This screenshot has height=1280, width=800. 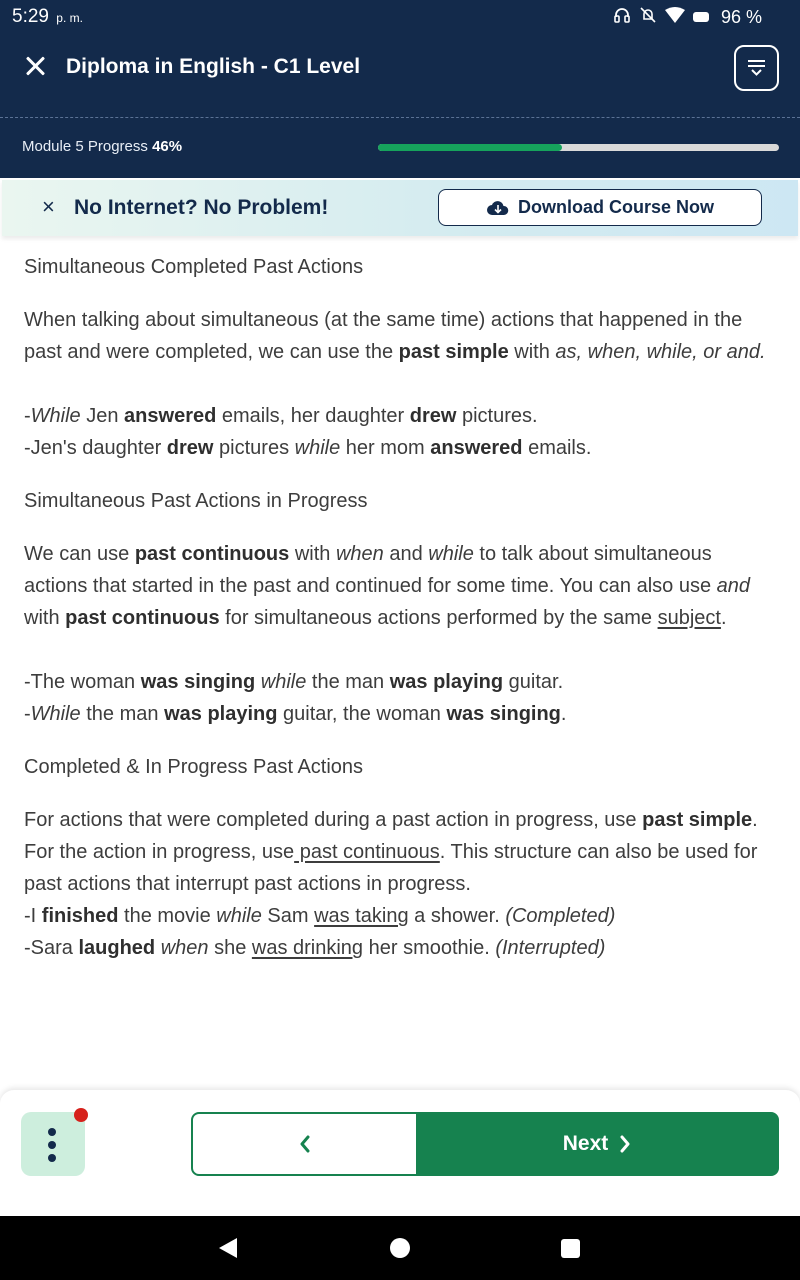 I want to click on text: emails., so click(x=557, y=448).